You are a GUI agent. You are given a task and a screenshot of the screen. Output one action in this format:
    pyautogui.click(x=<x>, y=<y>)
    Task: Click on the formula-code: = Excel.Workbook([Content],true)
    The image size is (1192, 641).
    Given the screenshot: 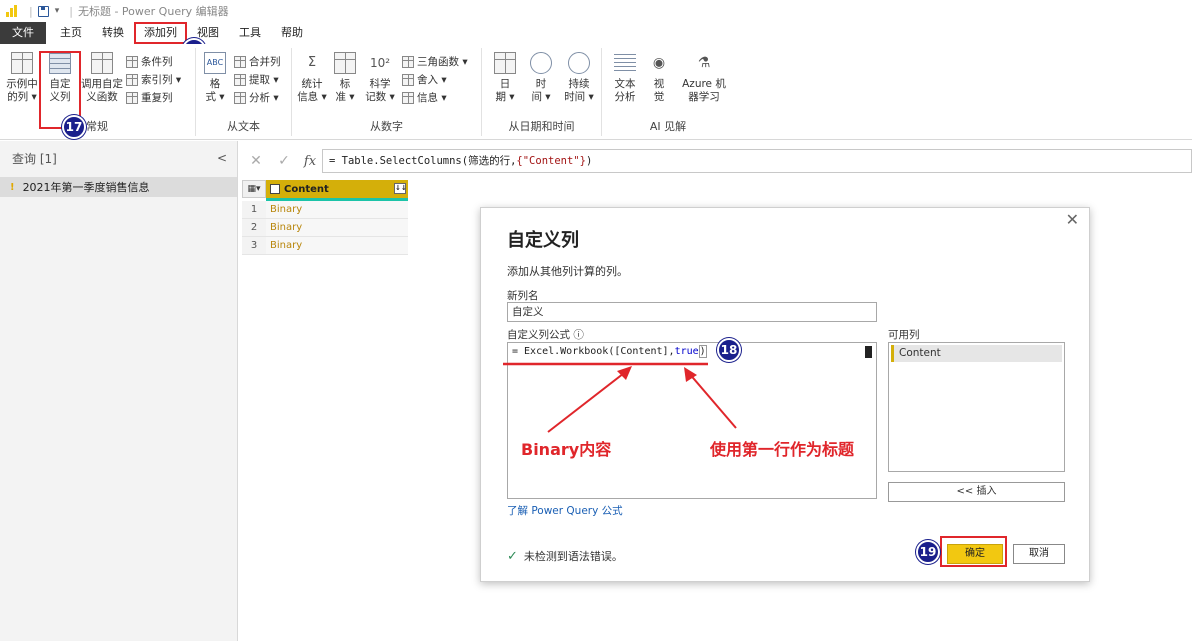 What is the action you would take?
    pyautogui.click(x=609, y=351)
    